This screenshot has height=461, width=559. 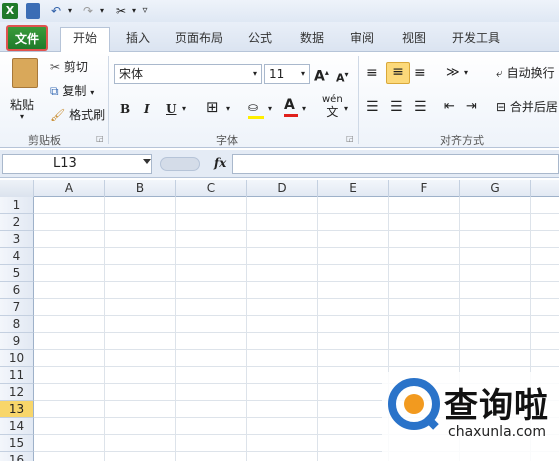 I want to click on copy-icon: ⧉, so click(x=54, y=91).